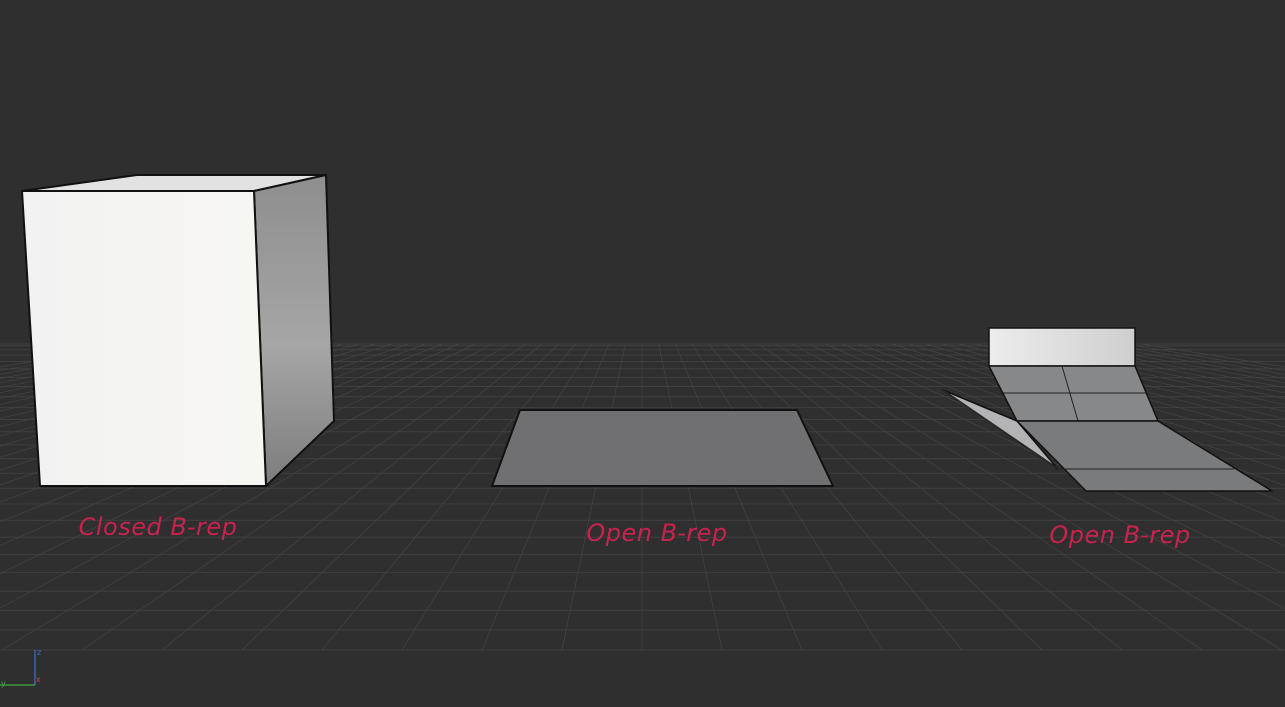 The height and width of the screenshot is (707, 1285). I want to click on flat-plane, so click(662, 448).